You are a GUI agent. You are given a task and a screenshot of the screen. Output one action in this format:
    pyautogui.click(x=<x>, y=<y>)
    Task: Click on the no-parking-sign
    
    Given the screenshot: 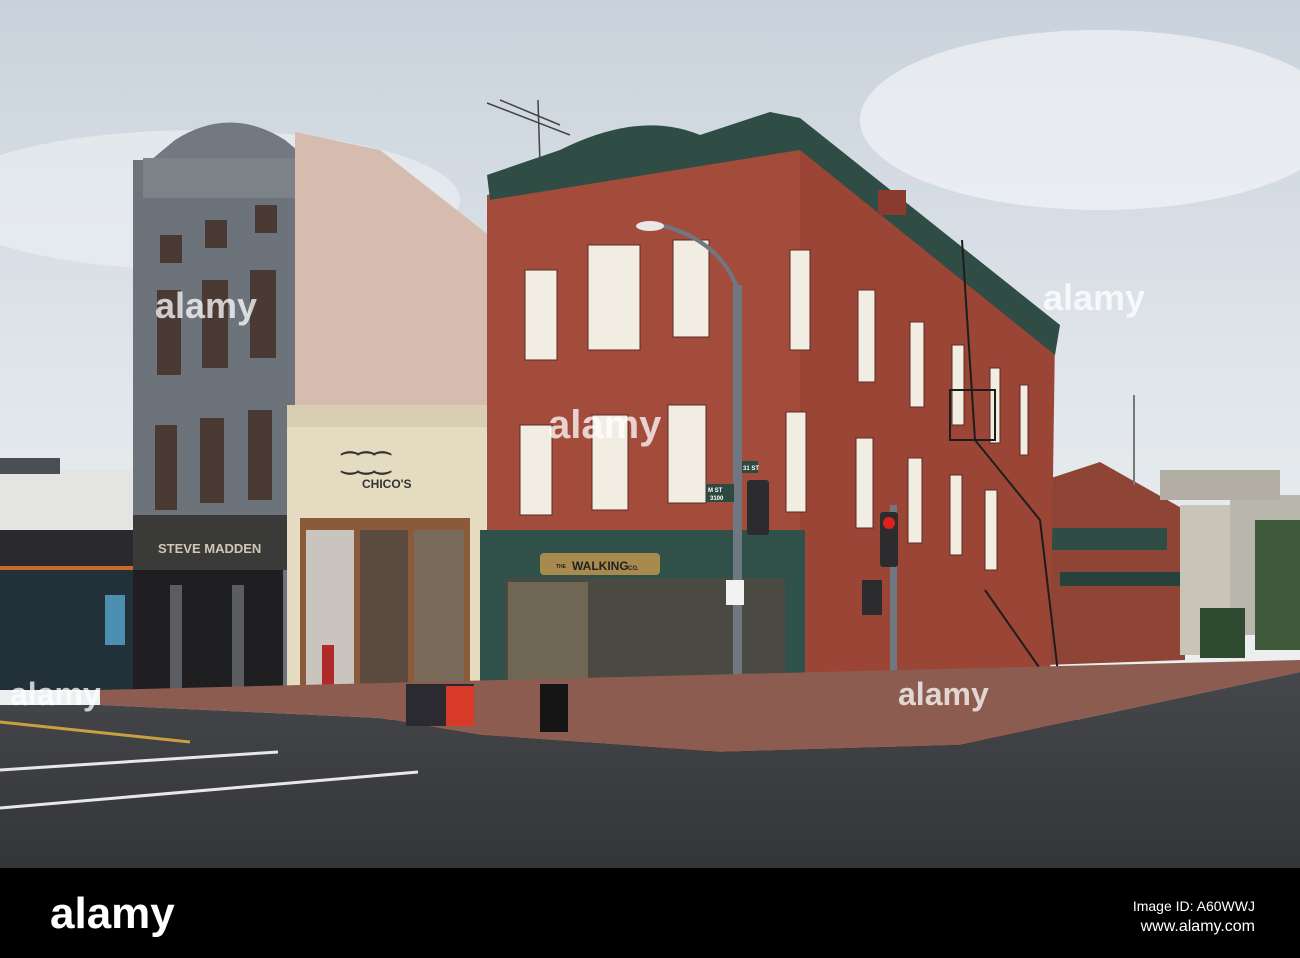 What is the action you would take?
    pyautogui.click(x=735, y=592)
    